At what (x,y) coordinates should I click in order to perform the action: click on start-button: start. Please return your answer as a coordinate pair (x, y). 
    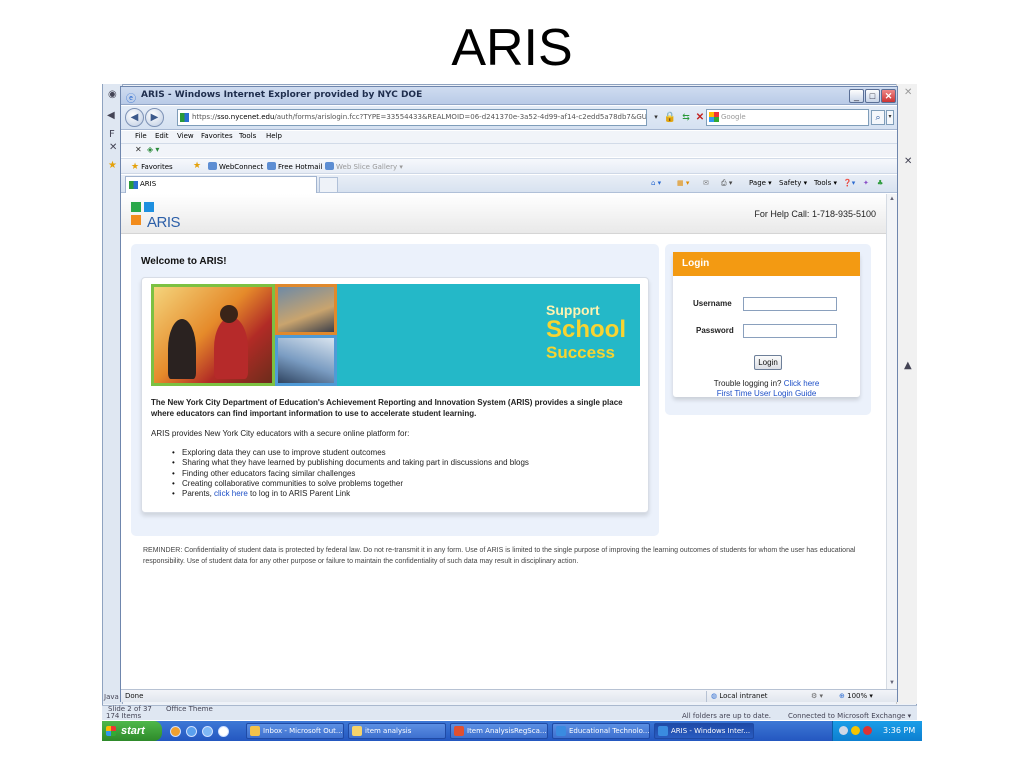
    Looking at the image, I should click on (132, 731).